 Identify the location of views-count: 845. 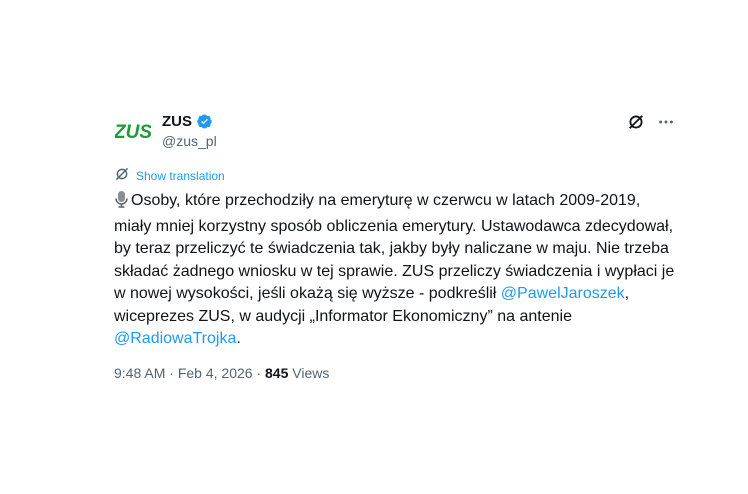
(276, 373).